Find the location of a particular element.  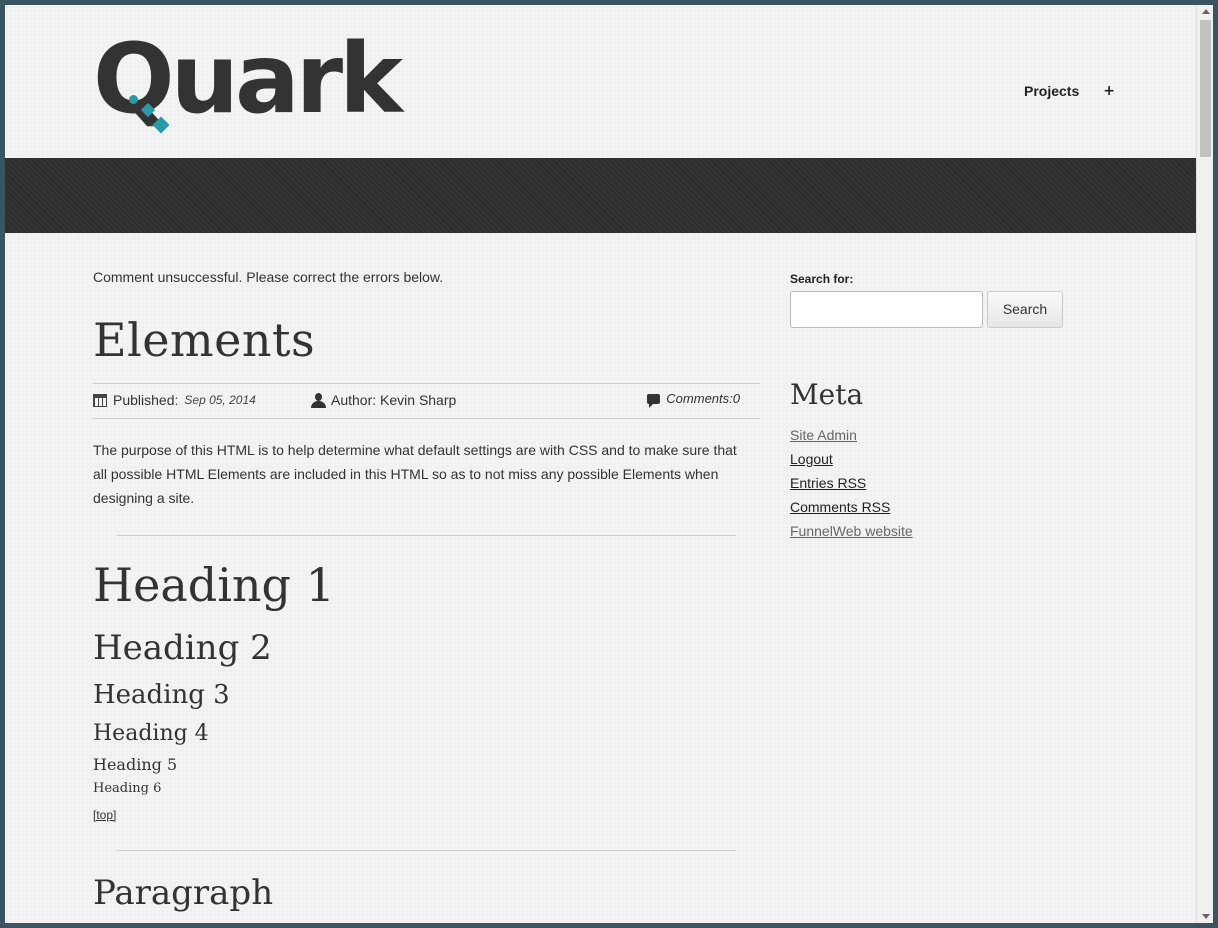

comments-link: Comments:0 is located at coordinates (693, 399).